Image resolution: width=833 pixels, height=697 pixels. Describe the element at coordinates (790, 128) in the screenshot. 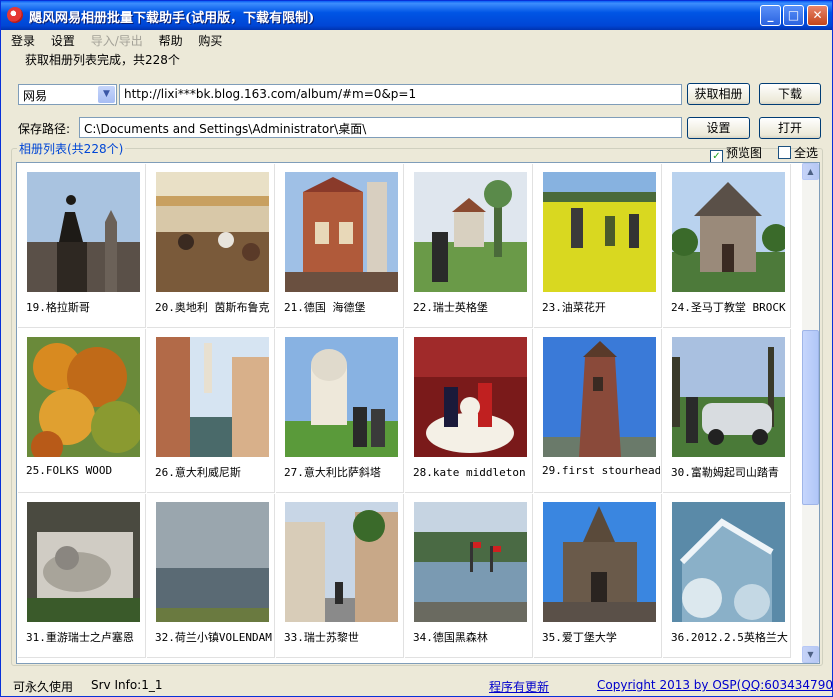

I see `open-folder-button: 打开` at that location.